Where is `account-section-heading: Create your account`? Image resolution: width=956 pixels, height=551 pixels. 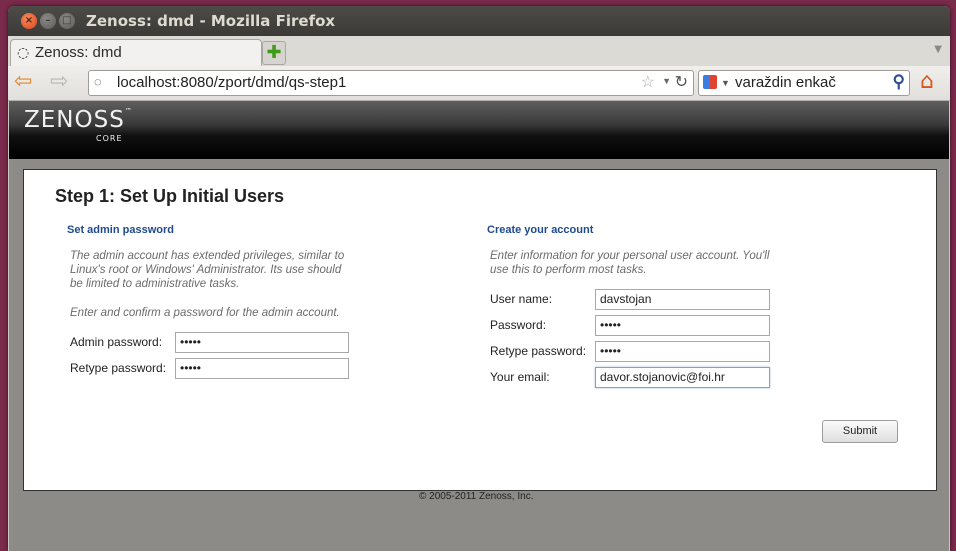
account-section-heading: Create your account is located at coordinates (540, 230).